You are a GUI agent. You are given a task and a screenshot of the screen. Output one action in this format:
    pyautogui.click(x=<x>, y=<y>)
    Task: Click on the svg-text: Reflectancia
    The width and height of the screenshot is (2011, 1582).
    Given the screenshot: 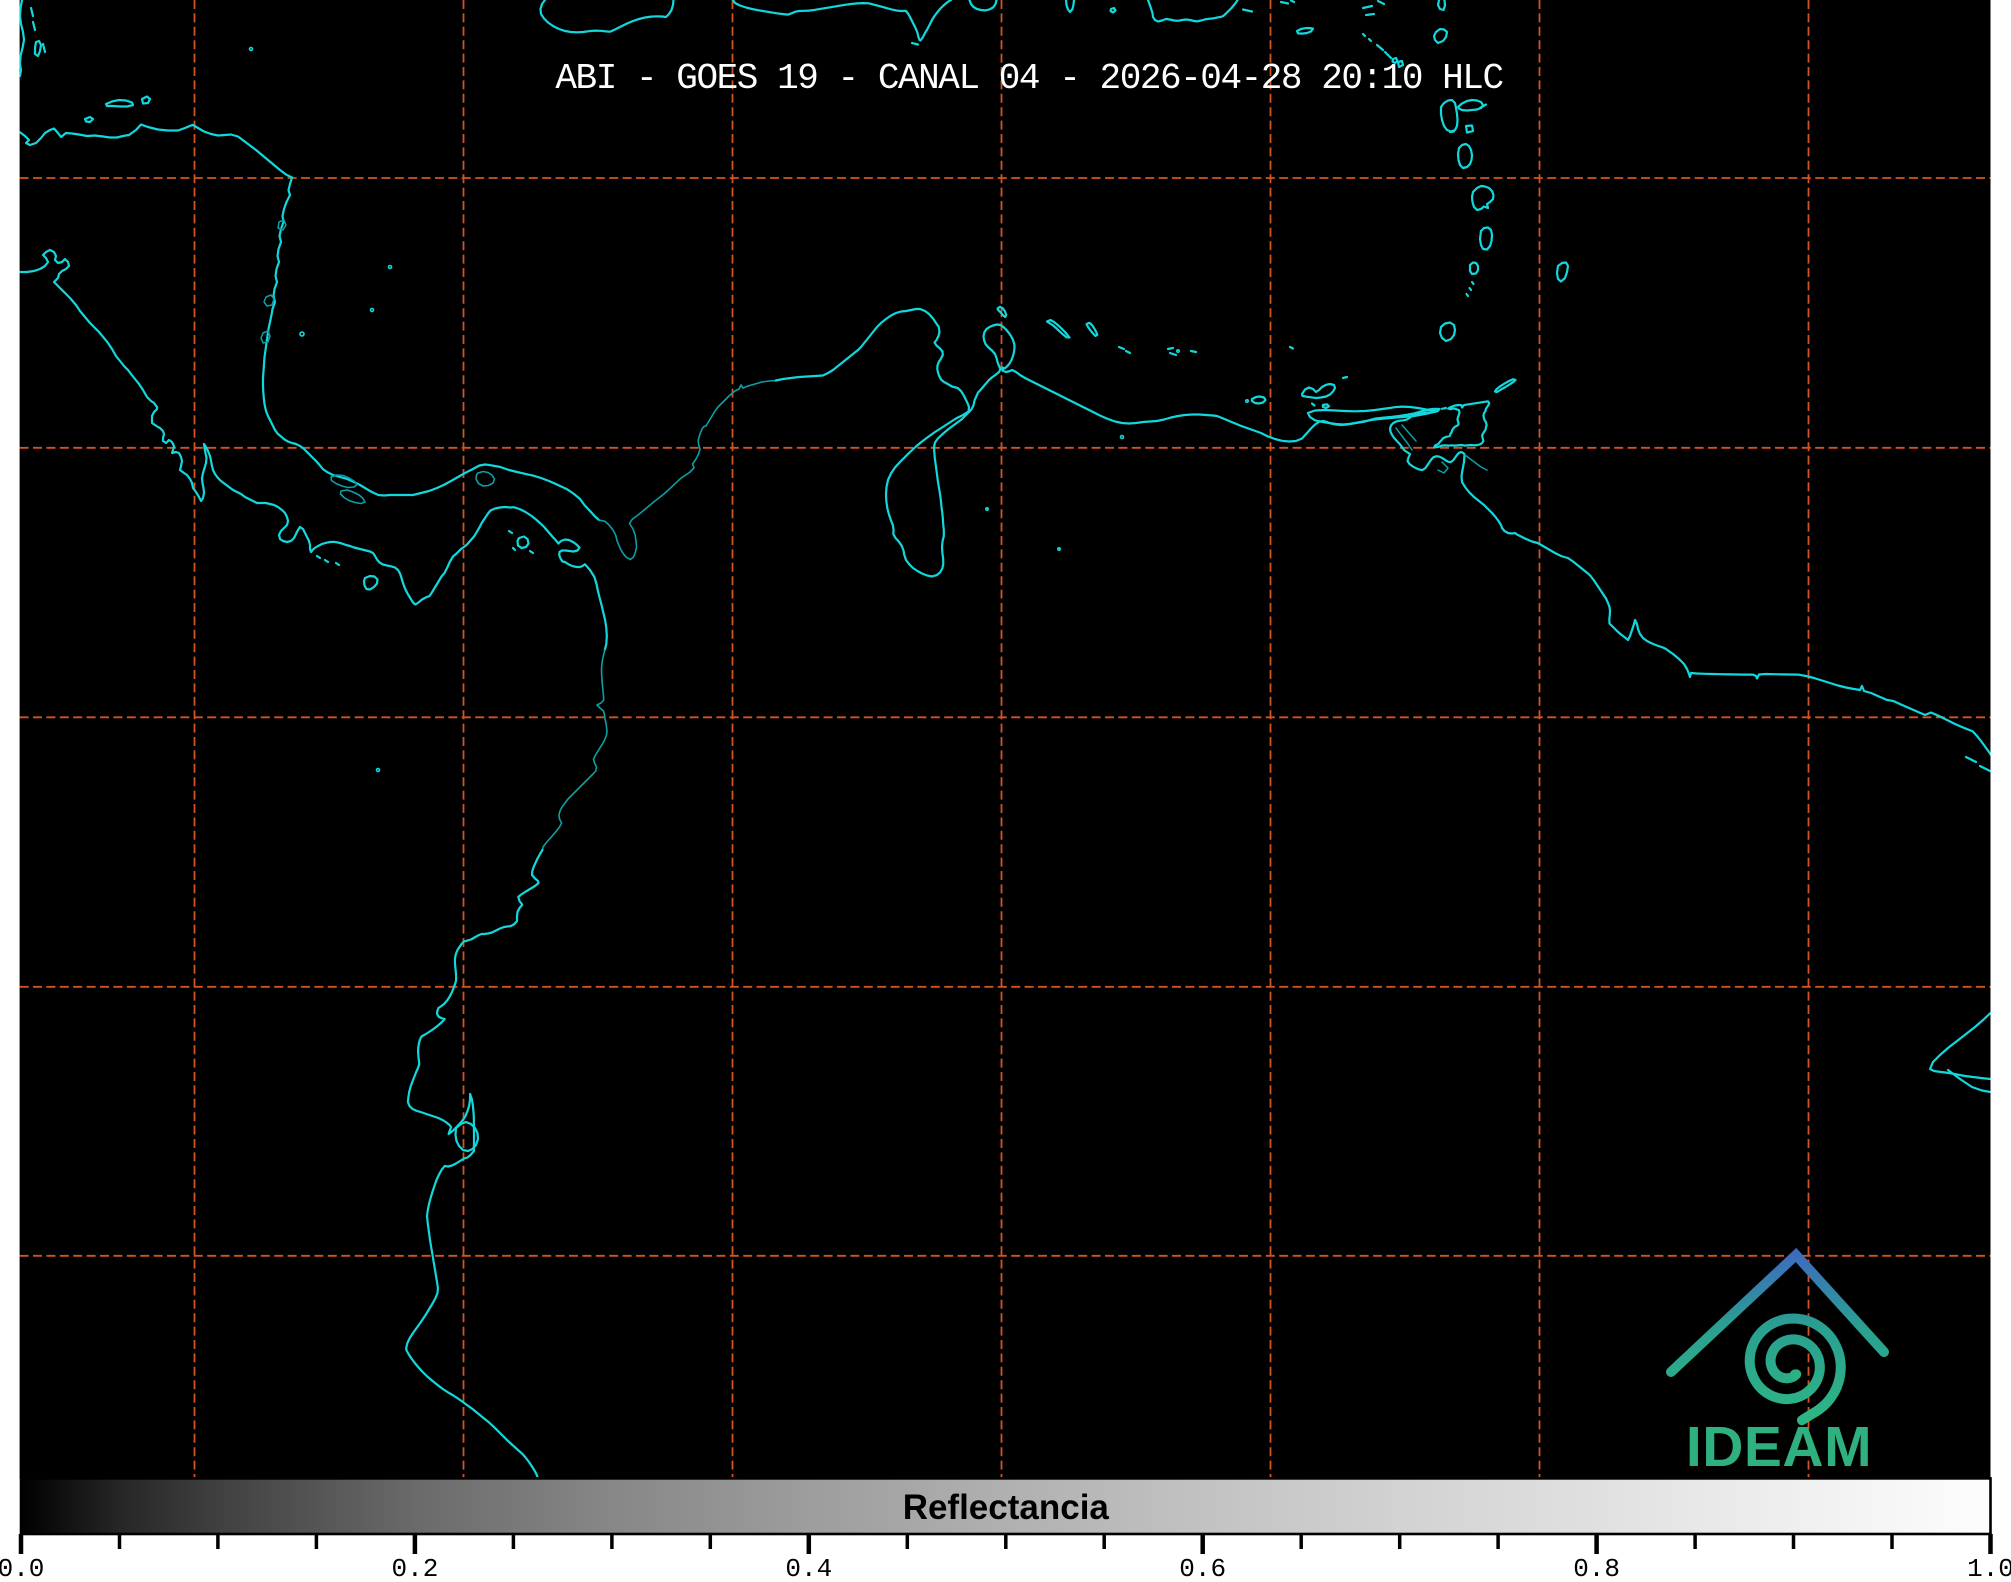 What is the action you would take?
    pyautogui.click(x=1006, y=1507)
    